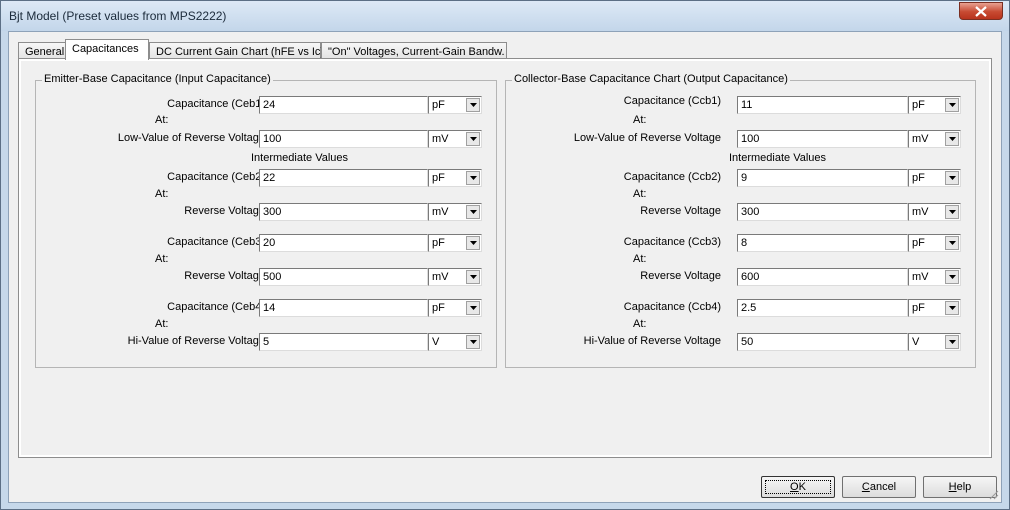  I want to click on cancel-button: Cancel, so click(879, 487).